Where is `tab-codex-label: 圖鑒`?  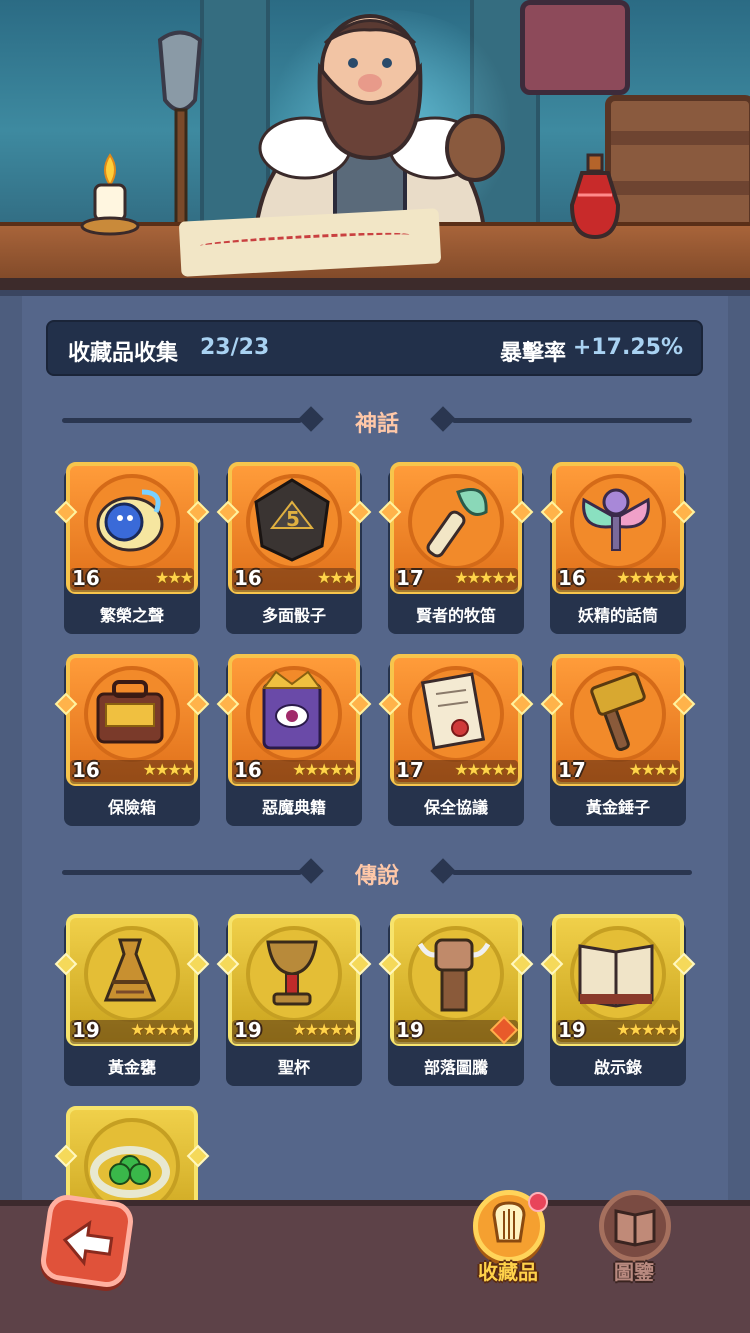 tab-codex-label: 圖鑒 is located at coordinates (634, 1272).